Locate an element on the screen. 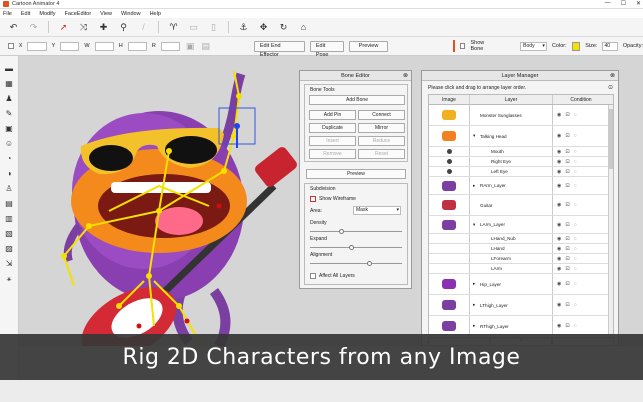  face-icon: ☺ is located at coordinates (9, 143).